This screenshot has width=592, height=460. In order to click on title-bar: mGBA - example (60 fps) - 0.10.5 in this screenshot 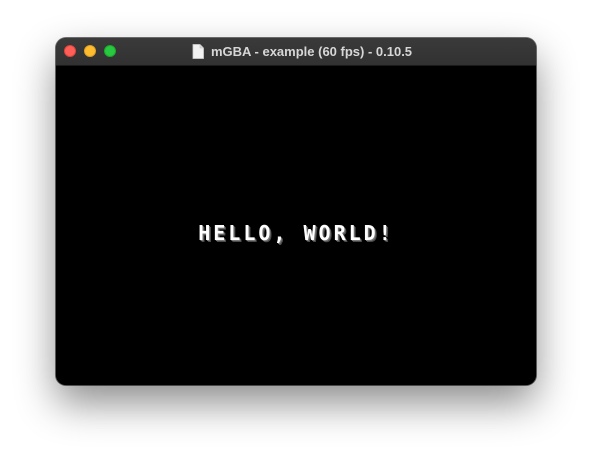, I will do `click(296, 52)`.